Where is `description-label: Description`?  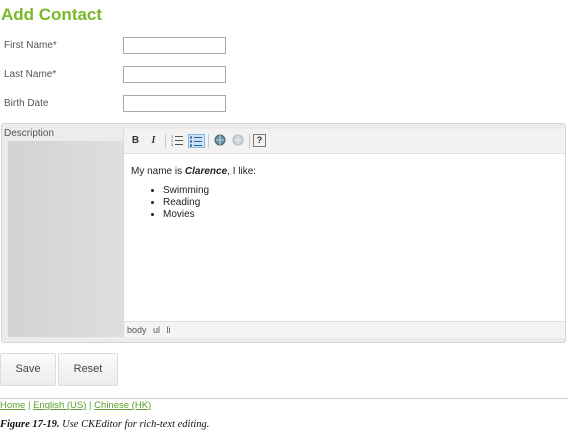 description-label: Description is located at coordinates (29, 133).